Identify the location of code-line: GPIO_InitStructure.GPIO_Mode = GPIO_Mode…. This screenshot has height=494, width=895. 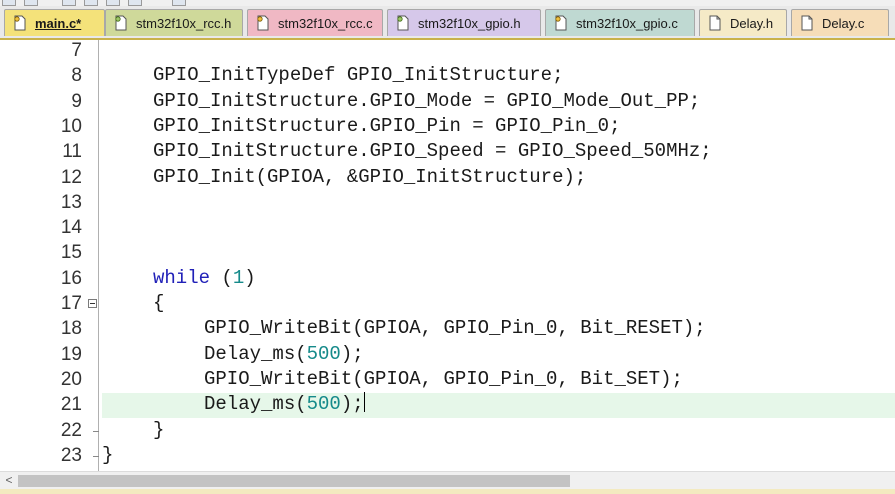
(426, 101).